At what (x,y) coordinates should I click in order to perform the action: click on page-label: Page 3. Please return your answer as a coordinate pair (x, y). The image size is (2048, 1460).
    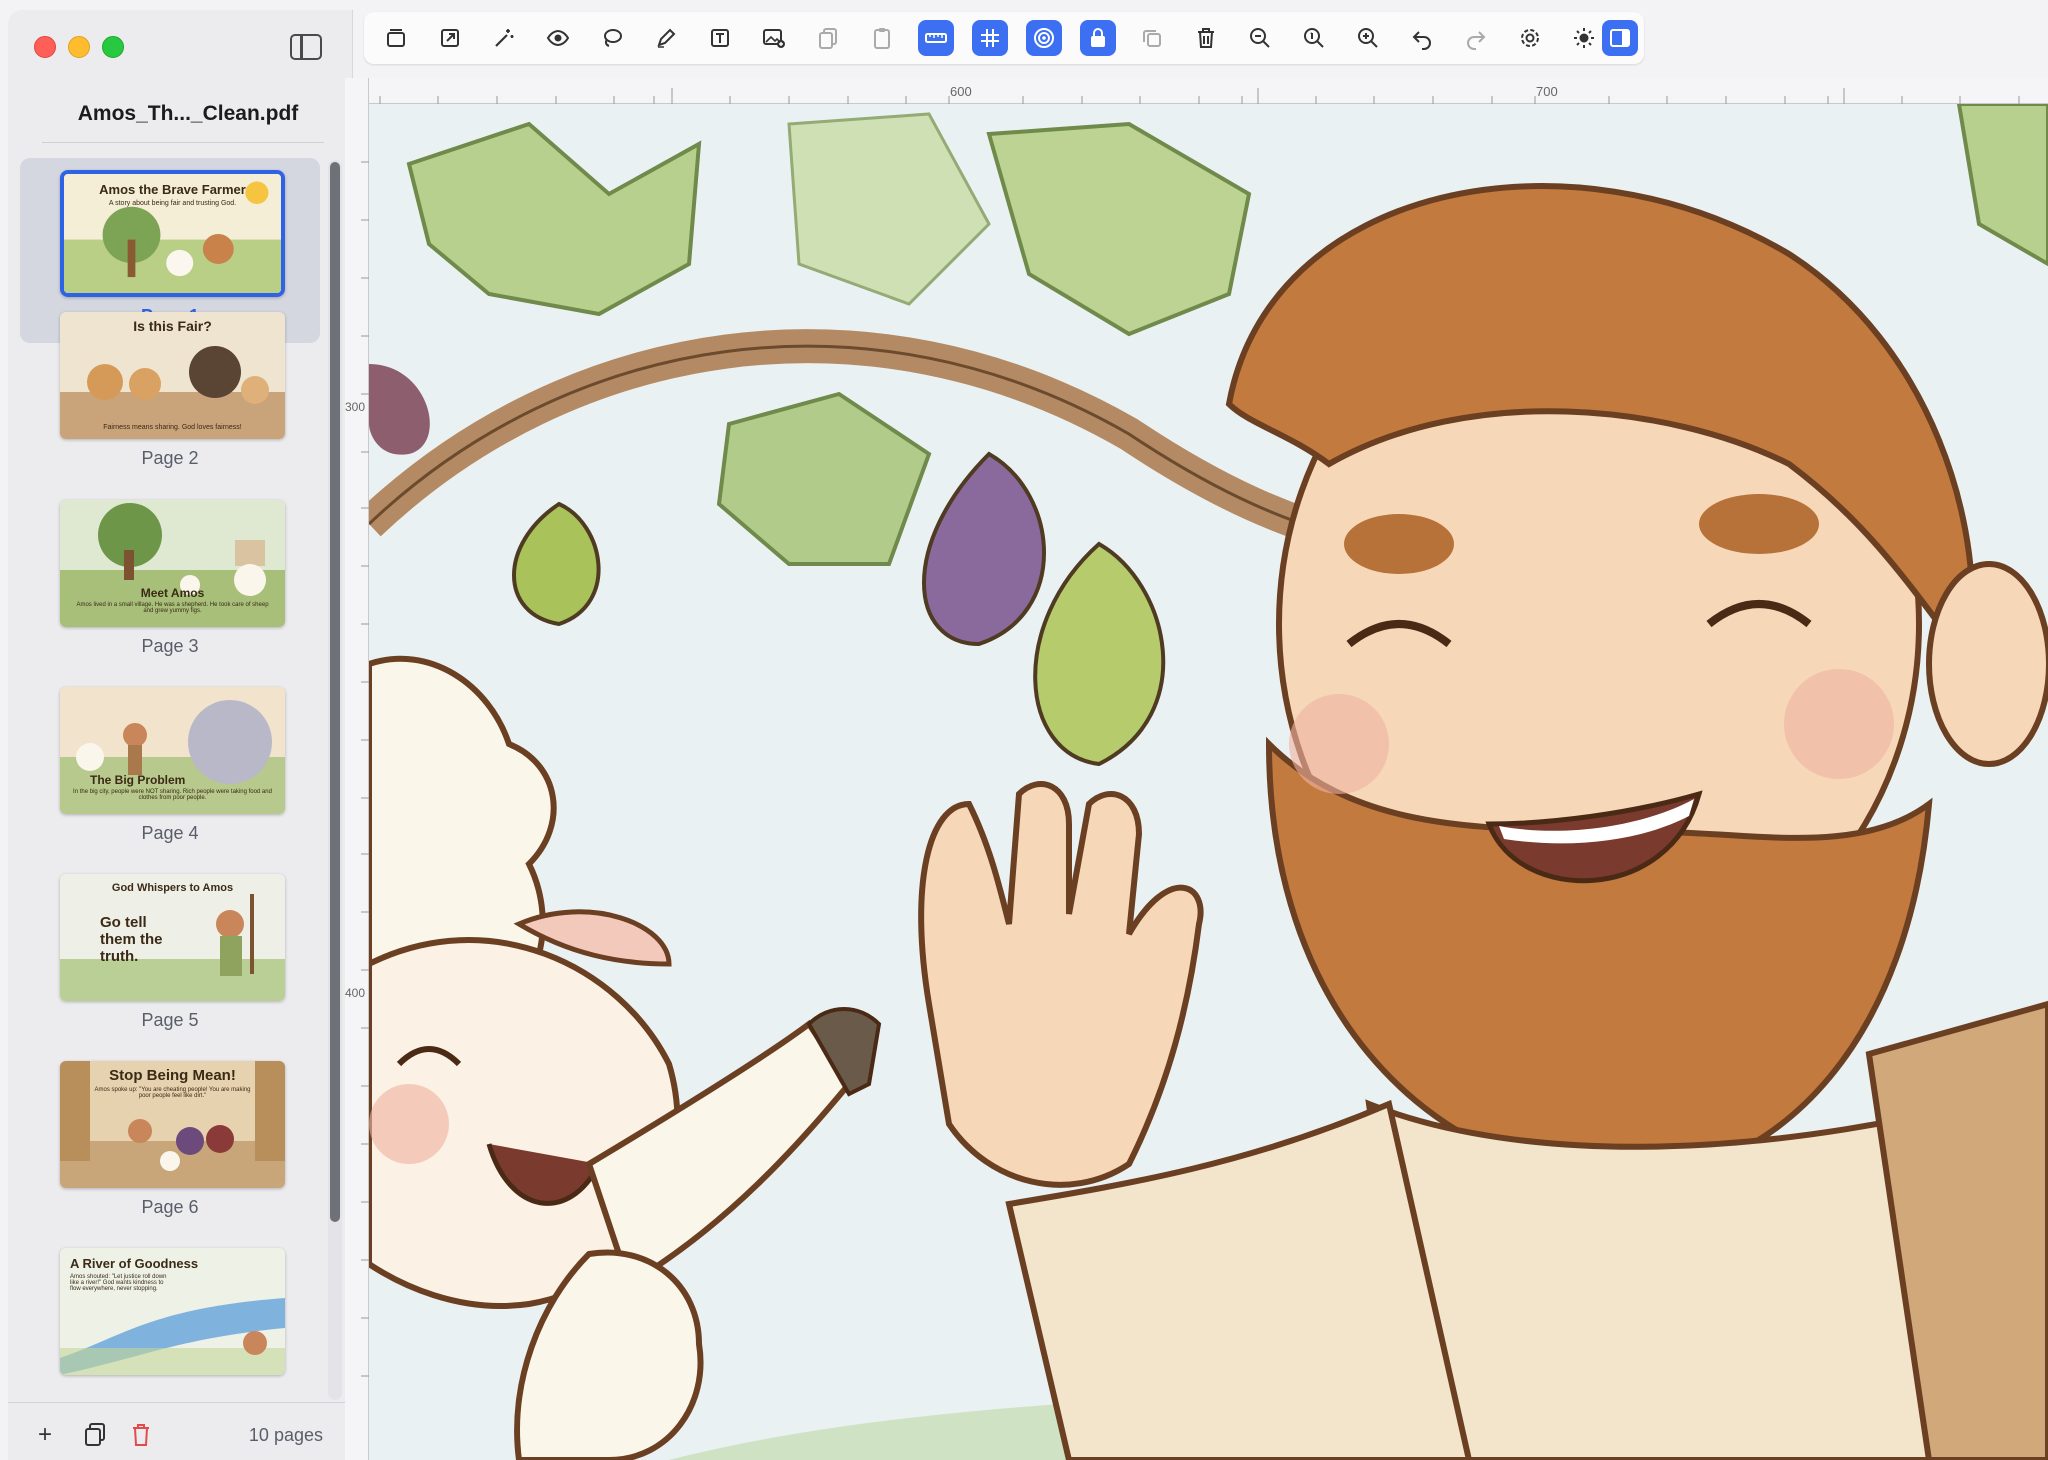
    Looking at the image, I should click on (170, 646).